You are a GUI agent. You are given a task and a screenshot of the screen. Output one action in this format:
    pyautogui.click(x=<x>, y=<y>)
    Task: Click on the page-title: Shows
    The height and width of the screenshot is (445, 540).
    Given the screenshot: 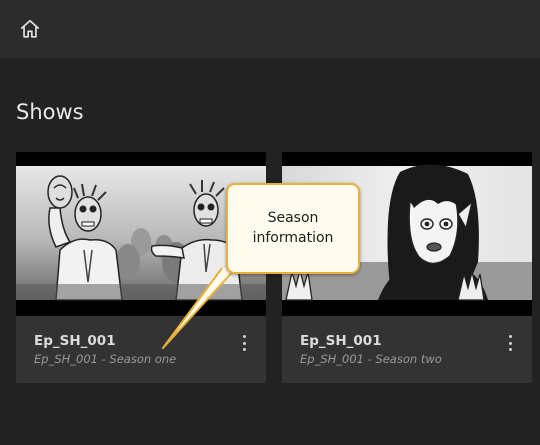 What is the action you would take?
    pyautogui.click(x=50, y=112)
    